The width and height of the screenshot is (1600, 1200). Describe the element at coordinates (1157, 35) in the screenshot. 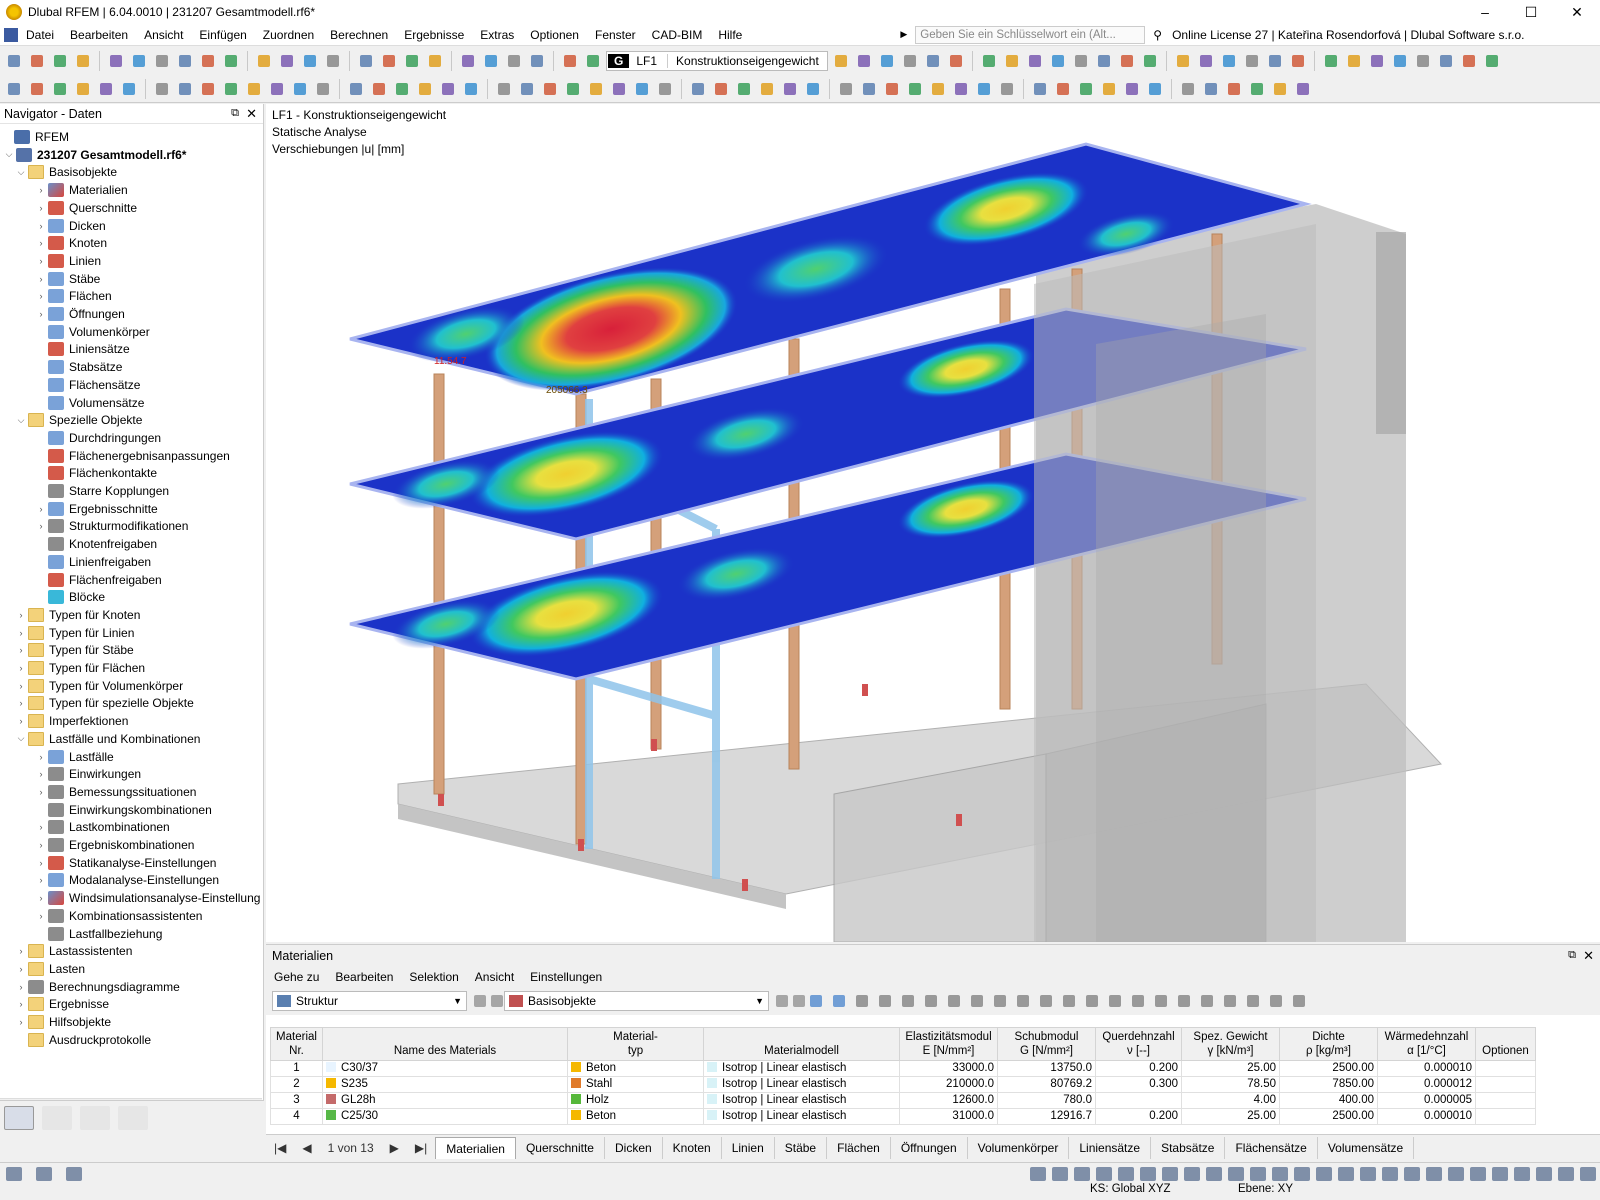

I see `search-options-icon: ⚲` at that location.